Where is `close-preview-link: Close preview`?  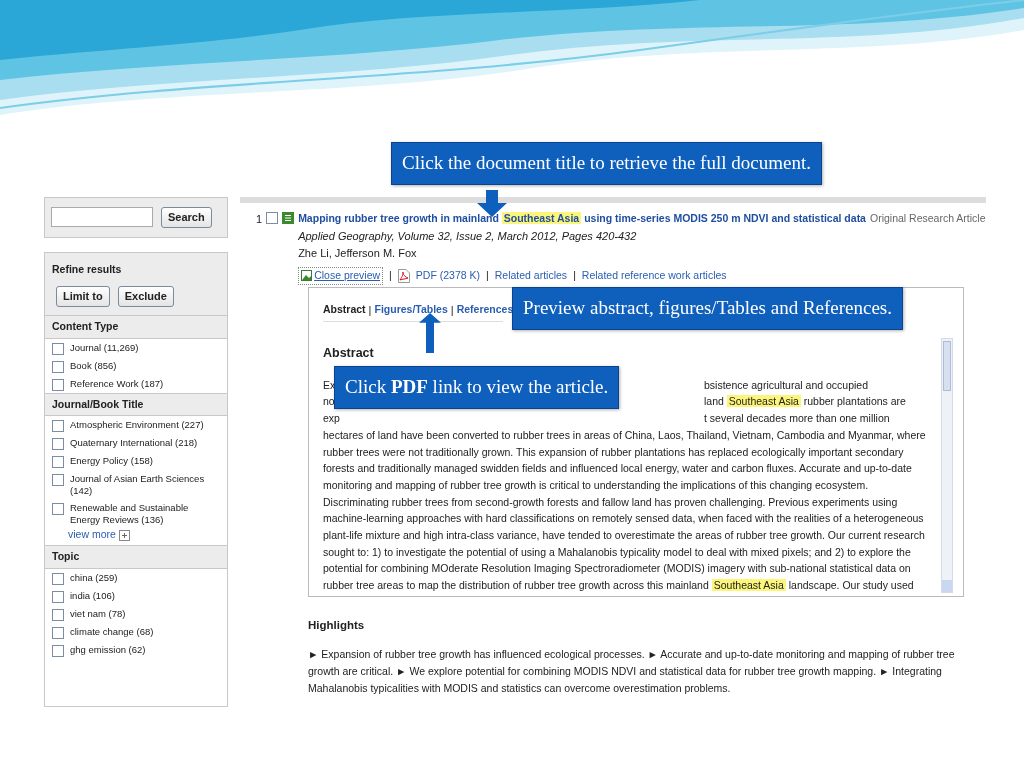
close-preview-link: Close preview is located at coordinates (341, 275).